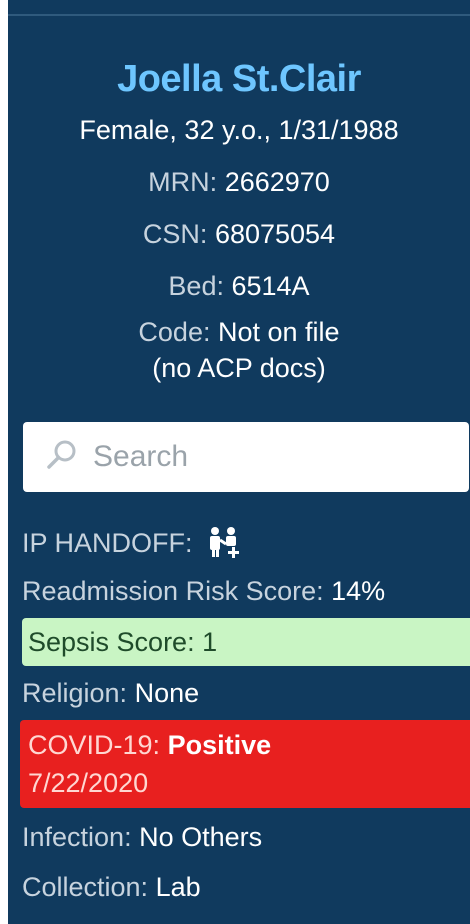 The width and height of the screenshot is (470, 924). I want to click on bed-label: Bed:, so click(196, 286).